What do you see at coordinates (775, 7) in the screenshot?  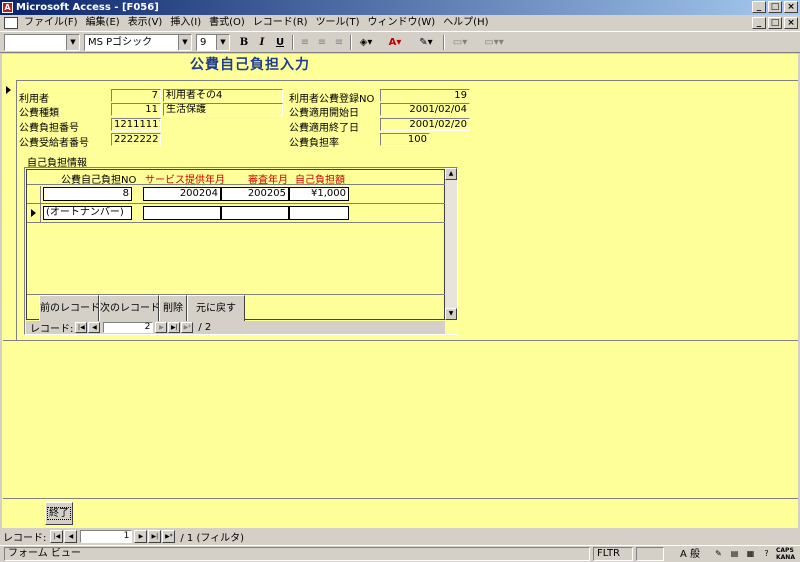 I see `restore-button: □` at bounding box center [775, 7].